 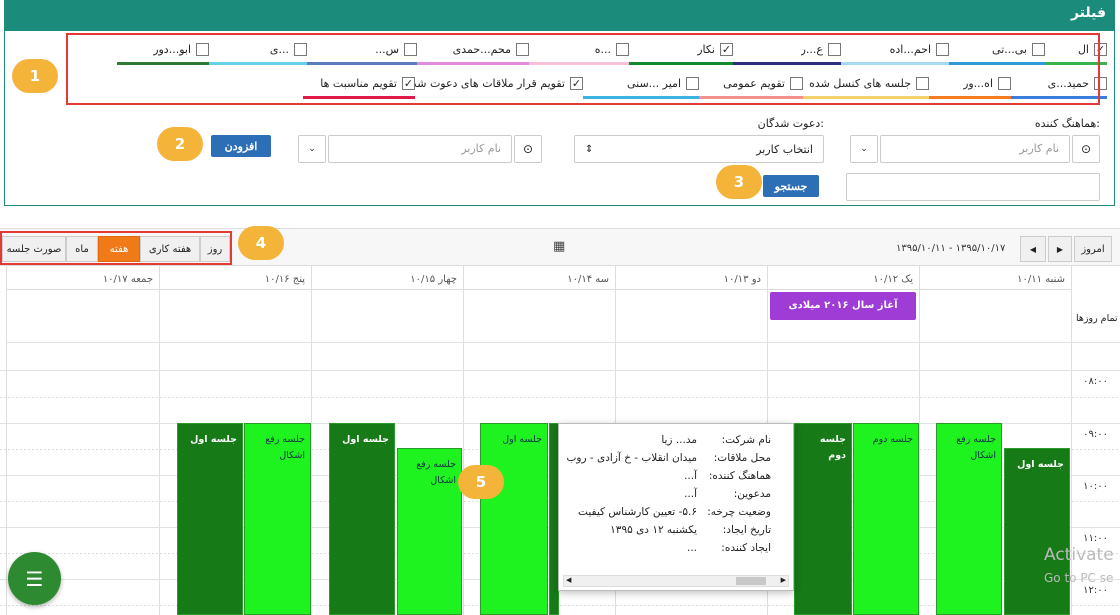 I want to click on popup-value: ۵.۶- تعیین کارشناس کیفیت, so click(x=637, y=512).